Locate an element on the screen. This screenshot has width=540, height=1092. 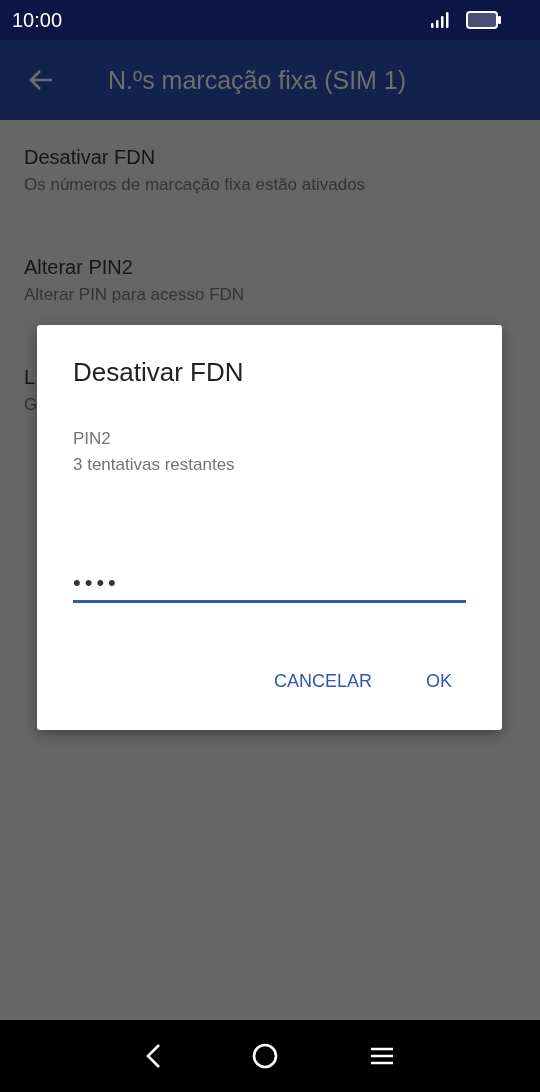
attempts-hint: 3 tentativas restantes is located at coordinates (154, 465).